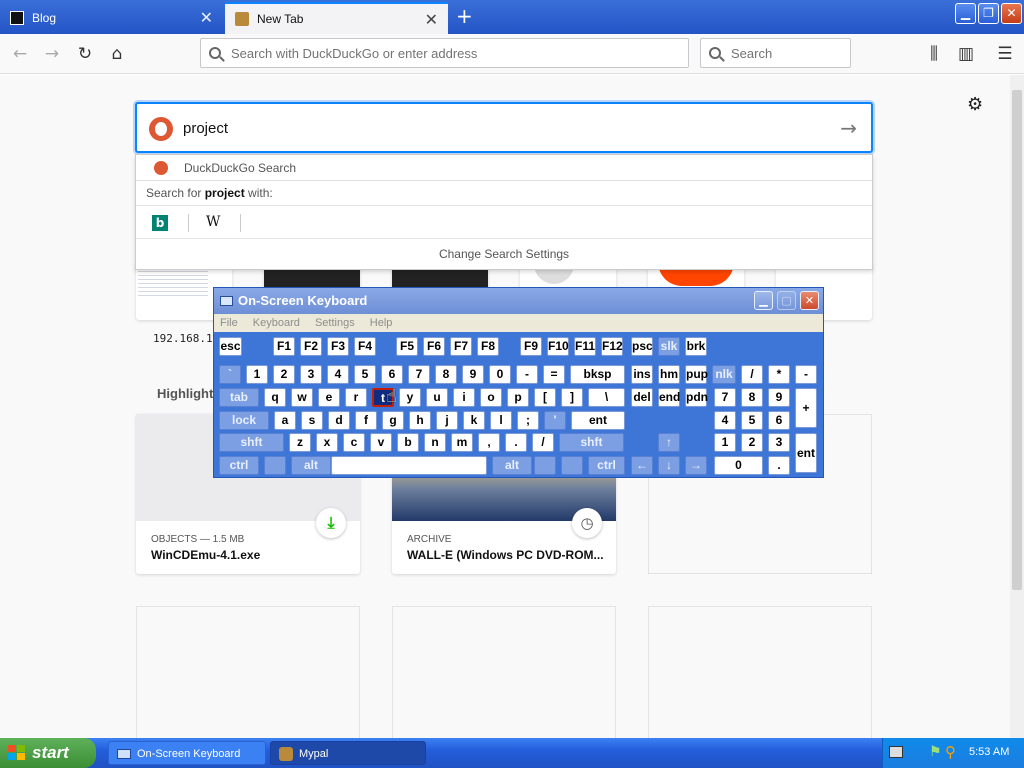 This screenshot has width=1024, height=768. I want to click on osk-key-F9: F9, so click(531, 346).